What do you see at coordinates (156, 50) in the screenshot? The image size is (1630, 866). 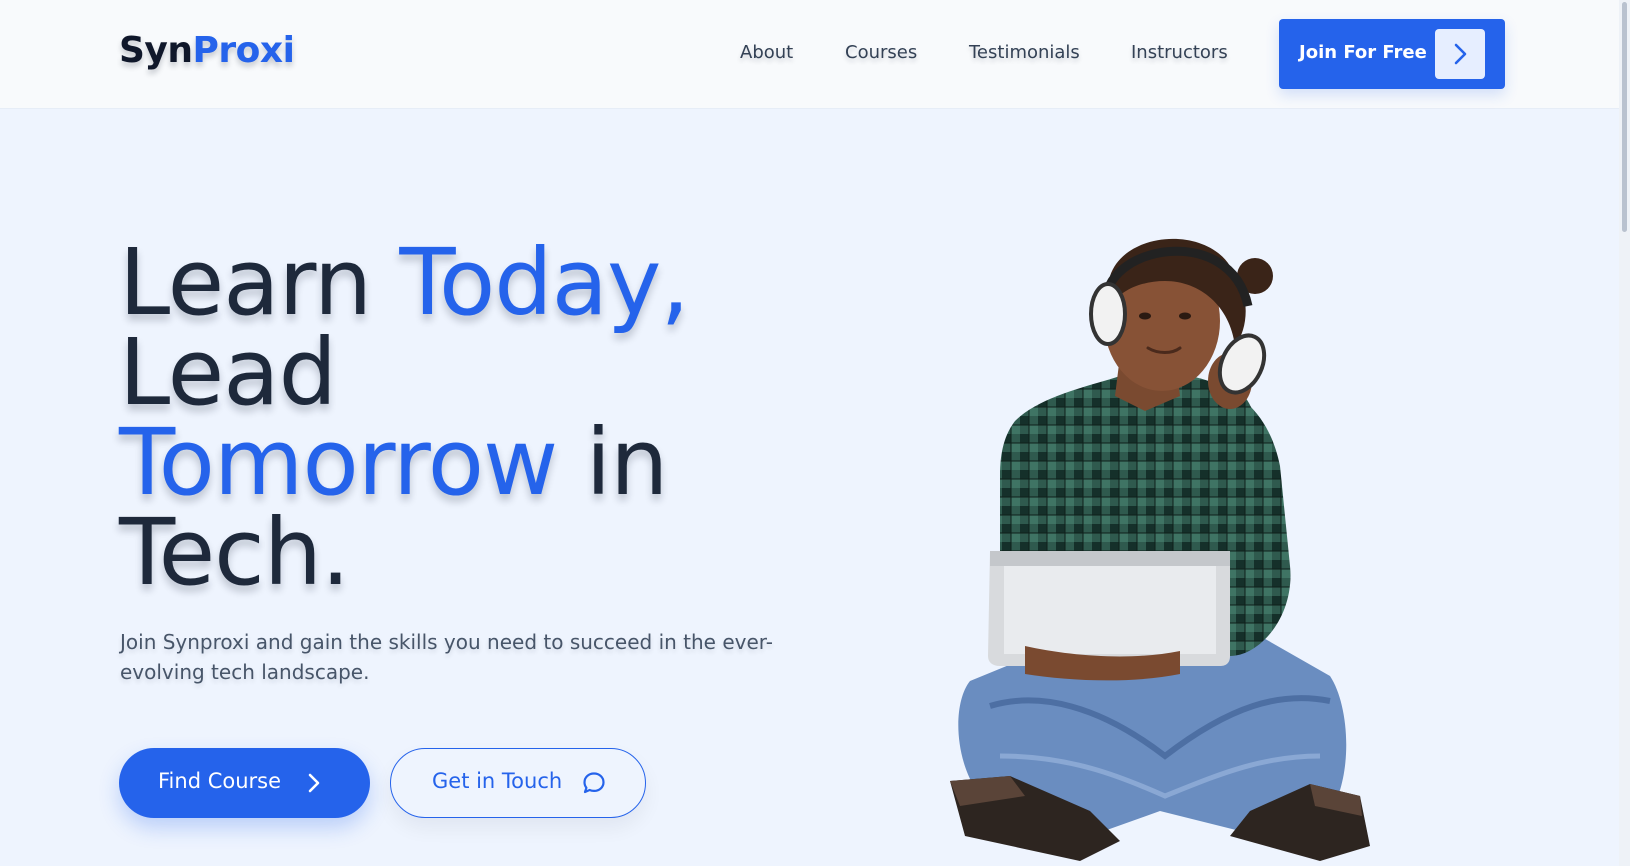 I see `logo-text-primary: Syn` at bounding box center [156, 50].